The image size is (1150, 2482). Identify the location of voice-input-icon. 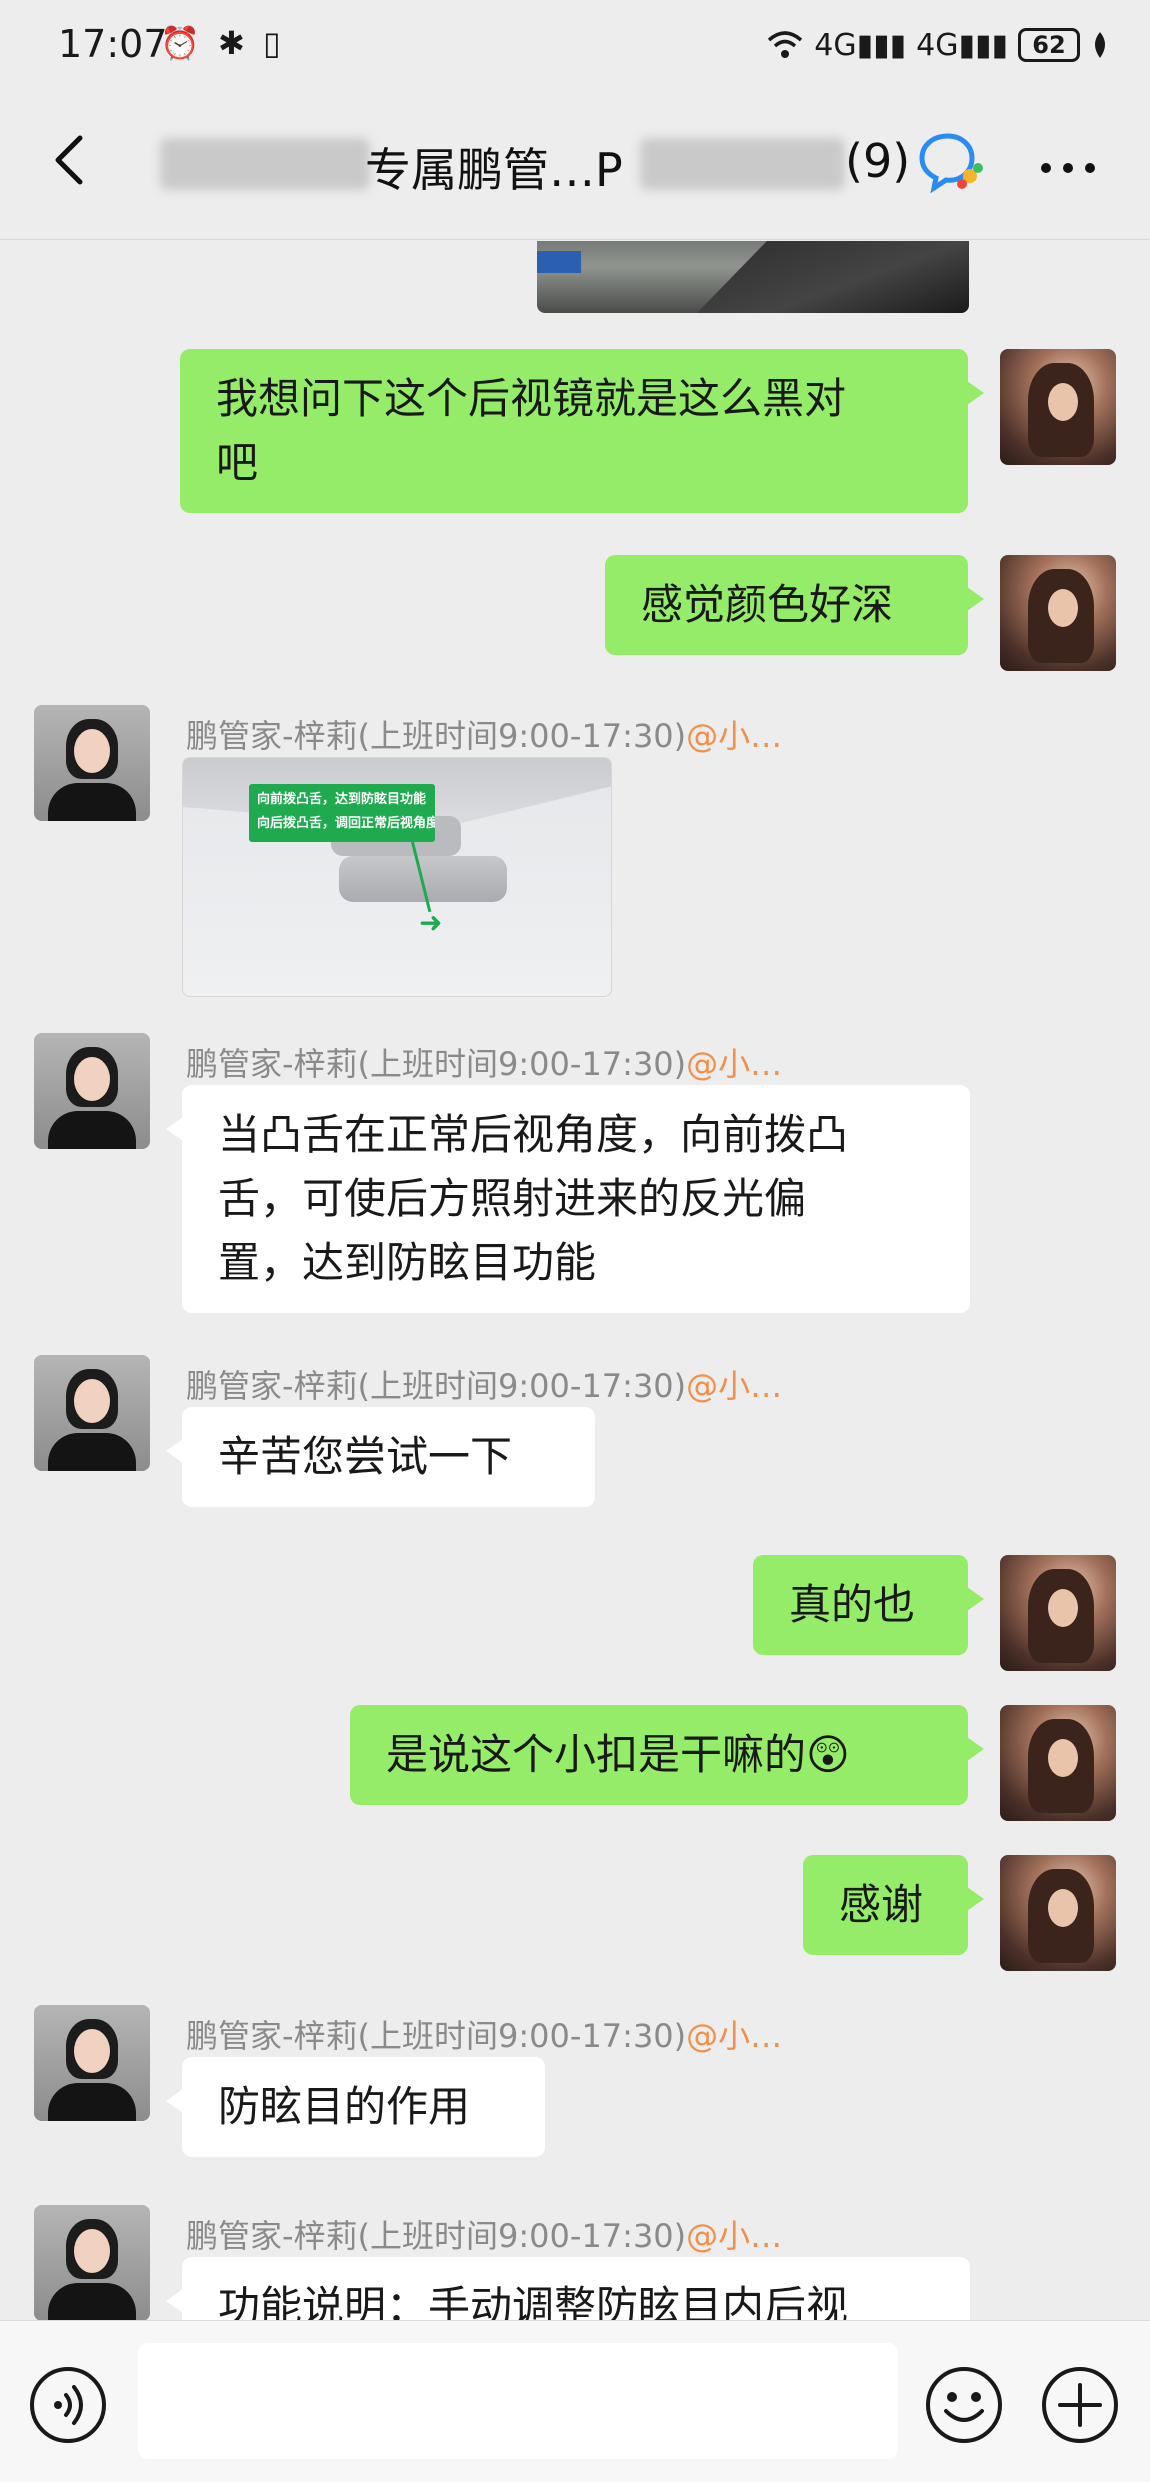
(68, 2405).